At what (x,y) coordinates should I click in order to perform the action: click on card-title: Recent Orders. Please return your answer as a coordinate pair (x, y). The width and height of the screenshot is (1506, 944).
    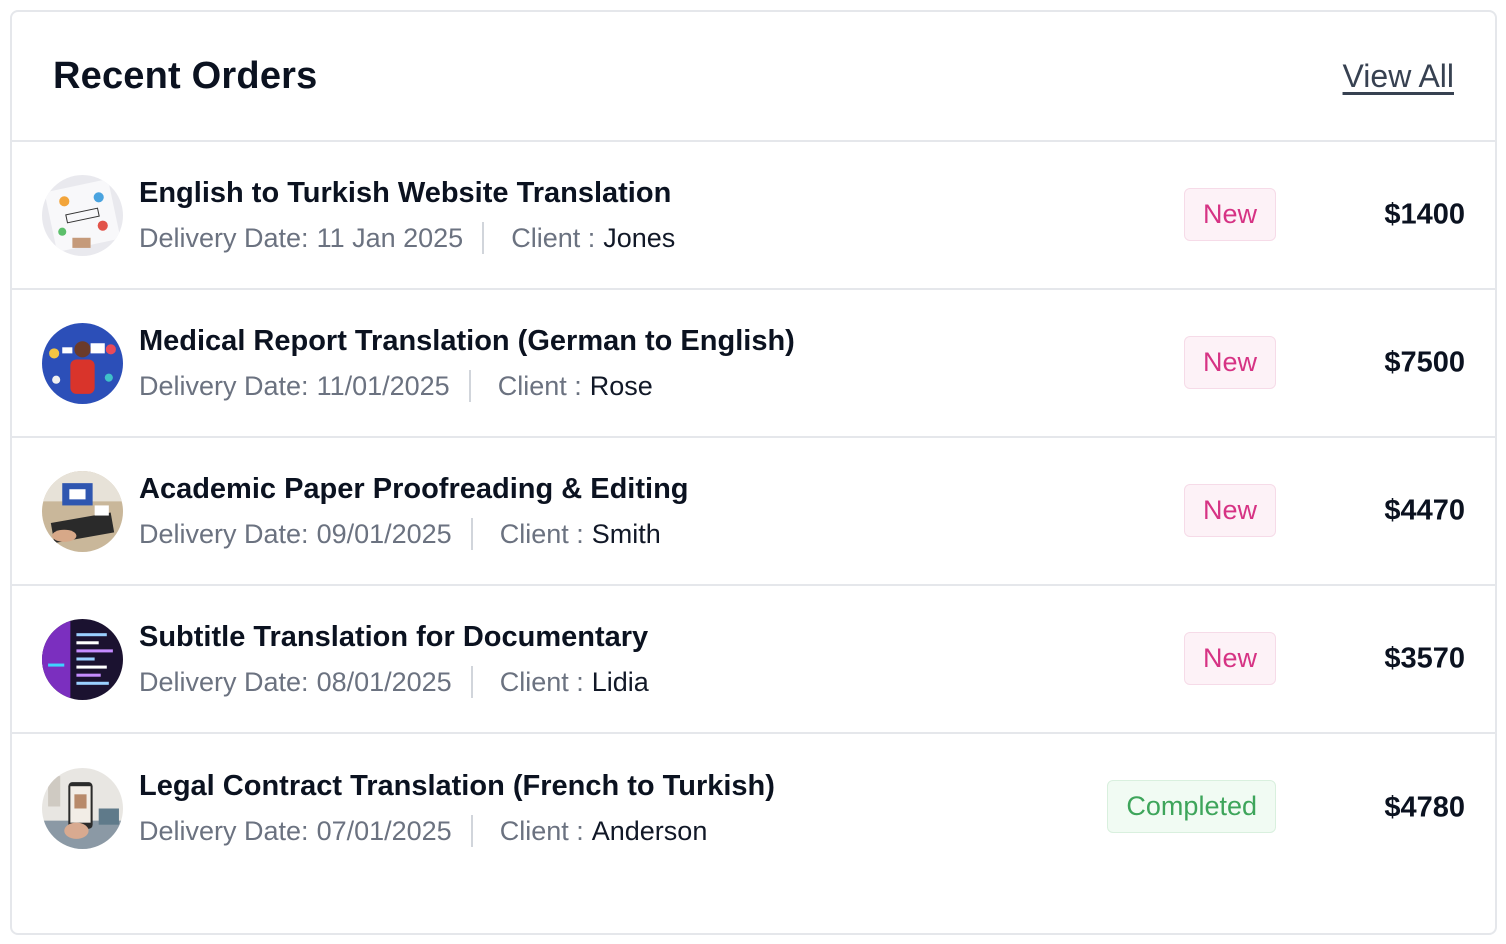
    Looking at the image, I should click on (185, 75).